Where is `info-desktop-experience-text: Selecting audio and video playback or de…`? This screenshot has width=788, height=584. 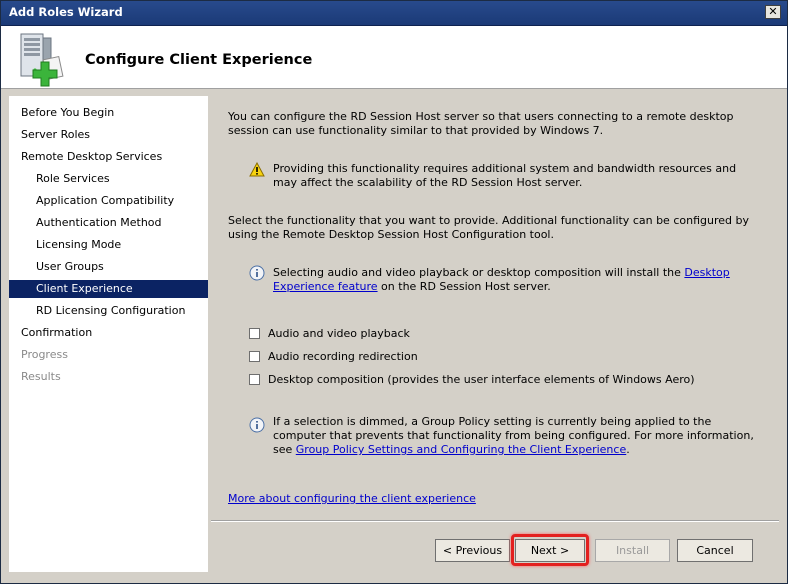
info-desktop-experience-text: Selecting audio and video playback or de… is located at coordinates (513, 280).